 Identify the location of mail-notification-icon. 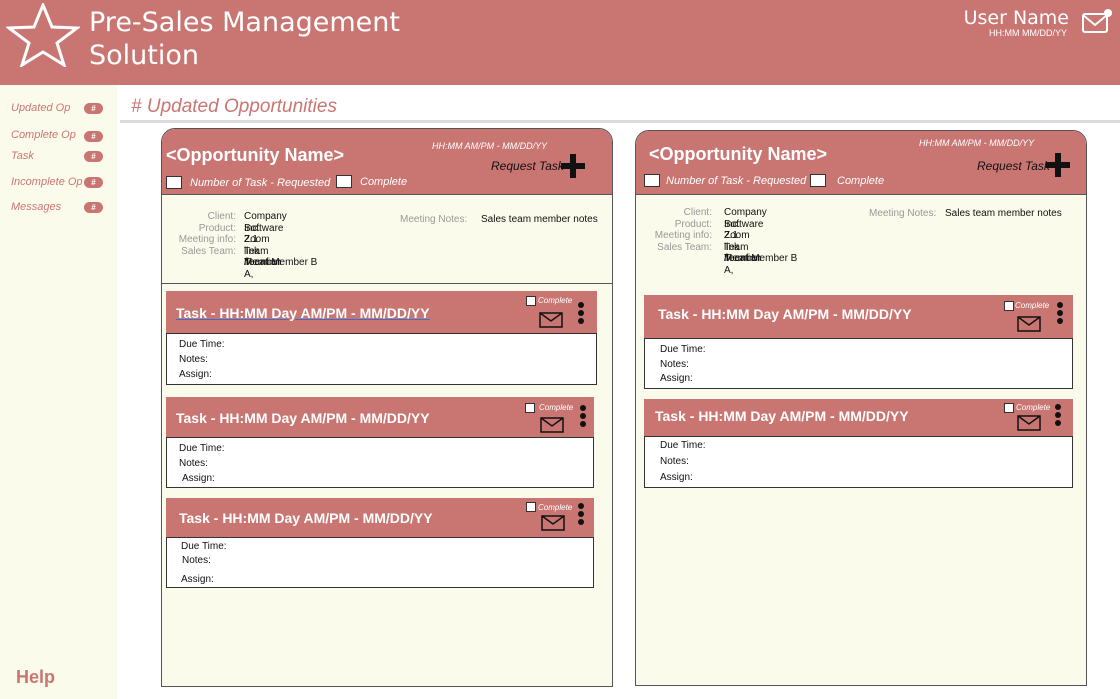
(1097, 22).